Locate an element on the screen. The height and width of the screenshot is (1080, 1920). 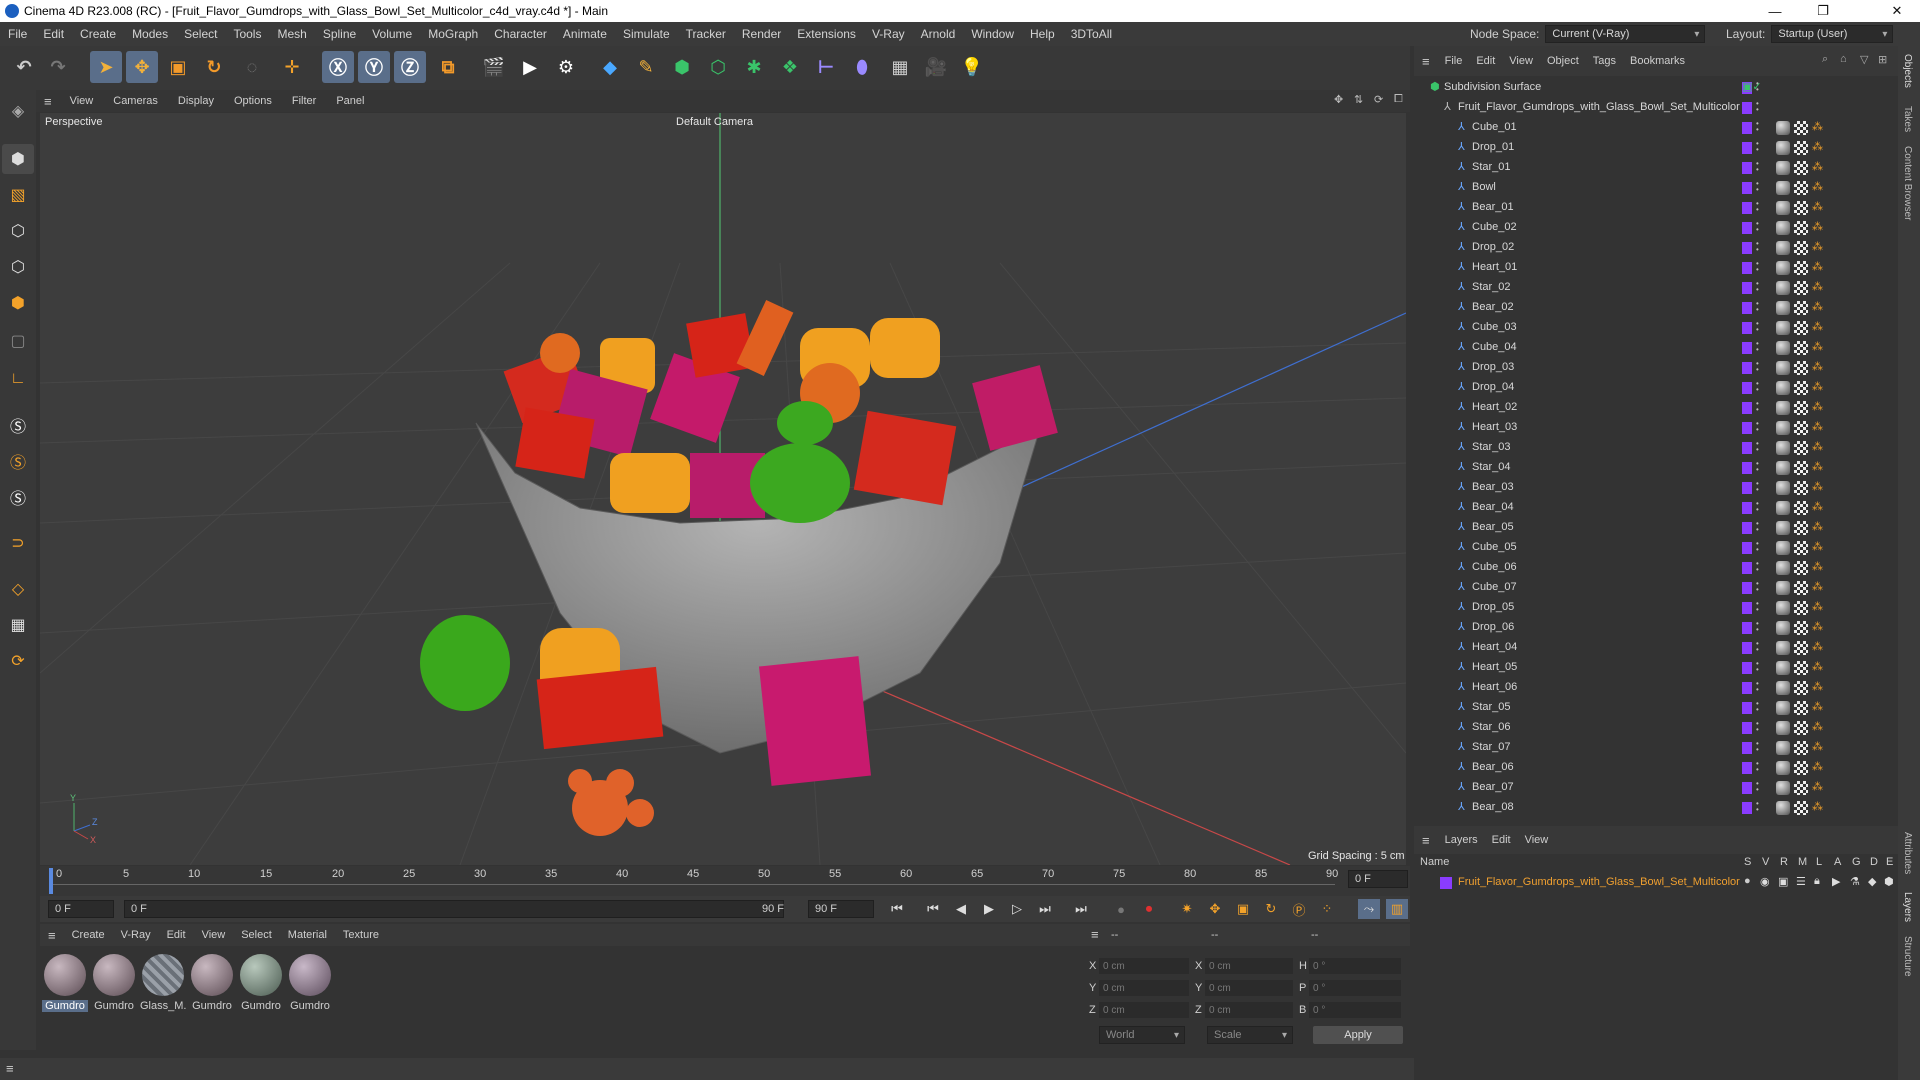
menu-render: Render is located at coordinates (761, 34).